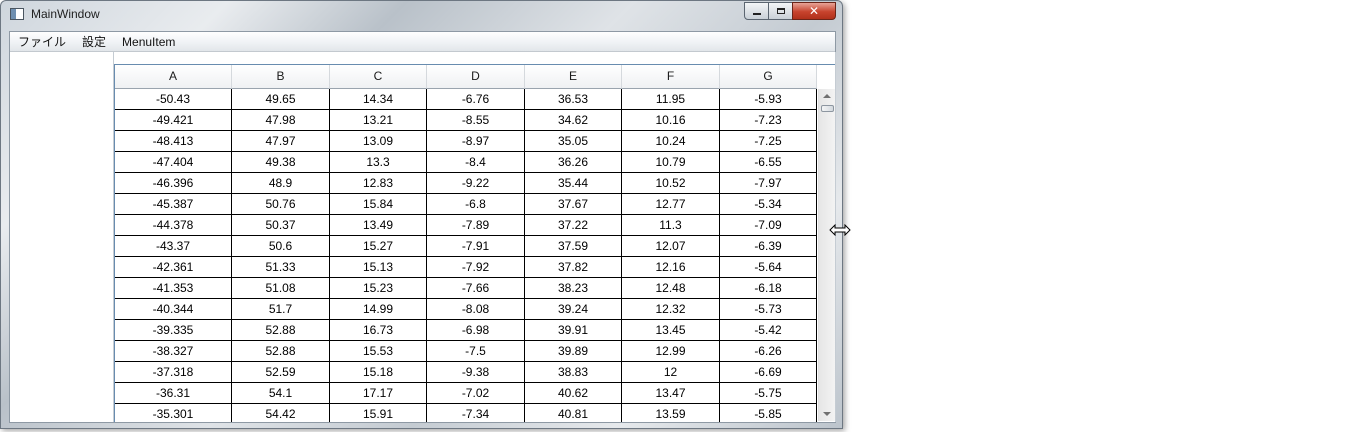 Image resolution: width=1361 pixels, height=432 pixels. What do you see at coordinates (281, 99) in the screenshot?
I see `table-cell-b: 49.65` at bounding box center [281, 99].